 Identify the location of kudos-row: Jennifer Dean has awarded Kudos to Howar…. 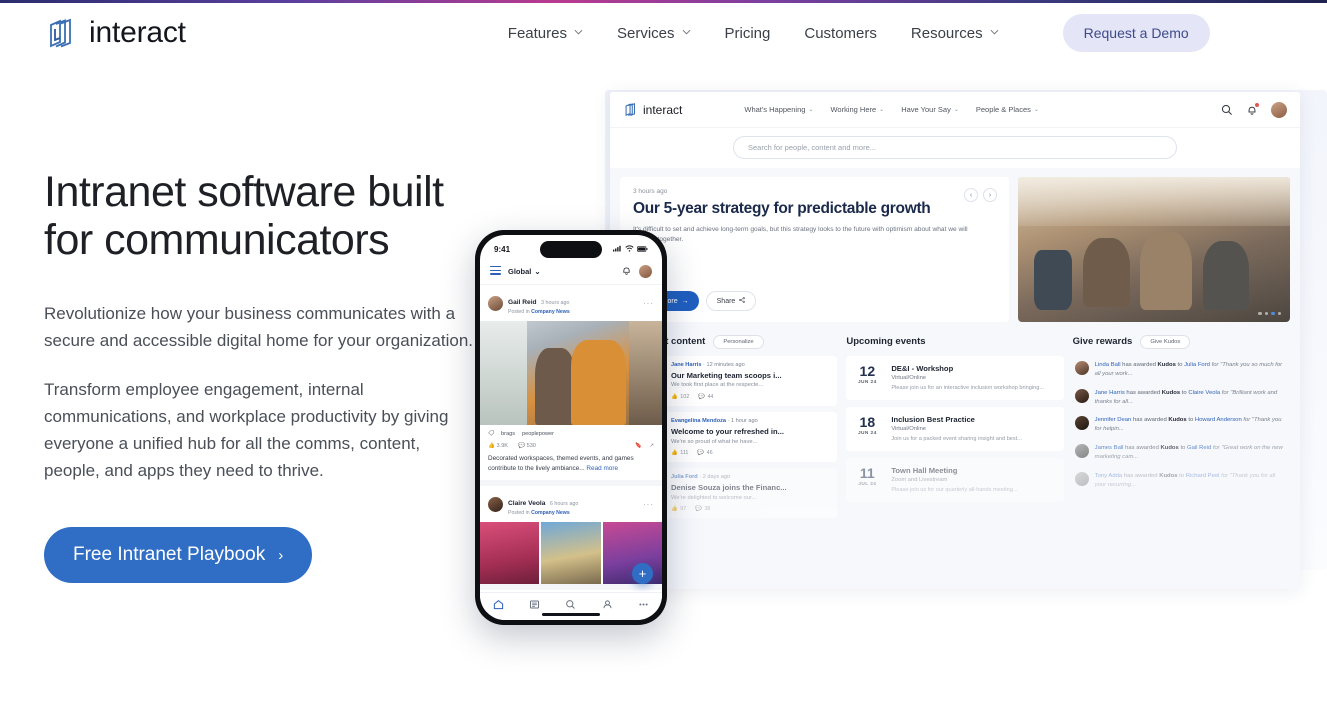
(1181, 425).